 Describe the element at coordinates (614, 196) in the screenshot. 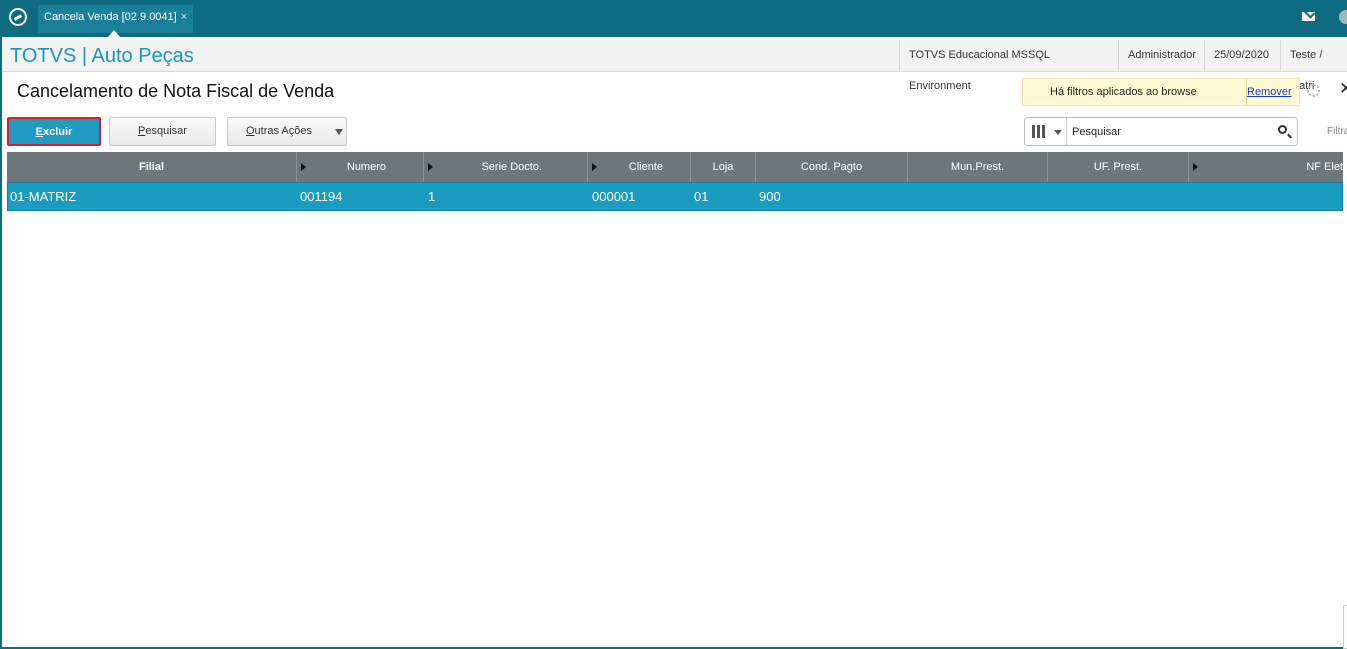

I see `cell-cliente: 000001` at that location.